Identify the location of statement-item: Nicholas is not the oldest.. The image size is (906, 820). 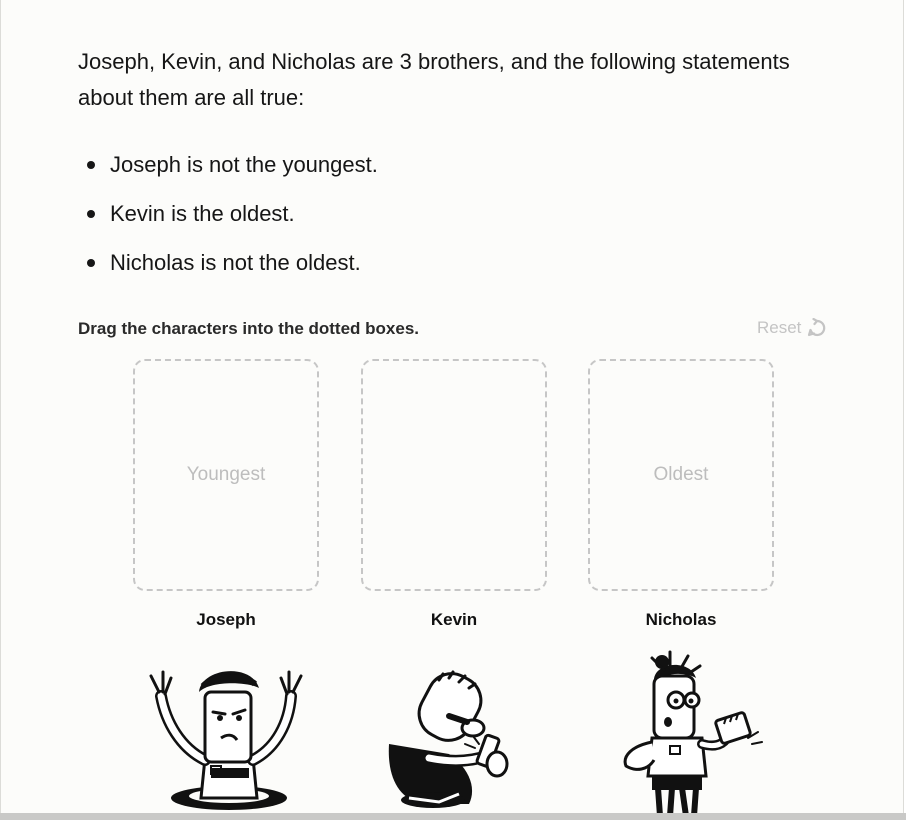
(228, 268).